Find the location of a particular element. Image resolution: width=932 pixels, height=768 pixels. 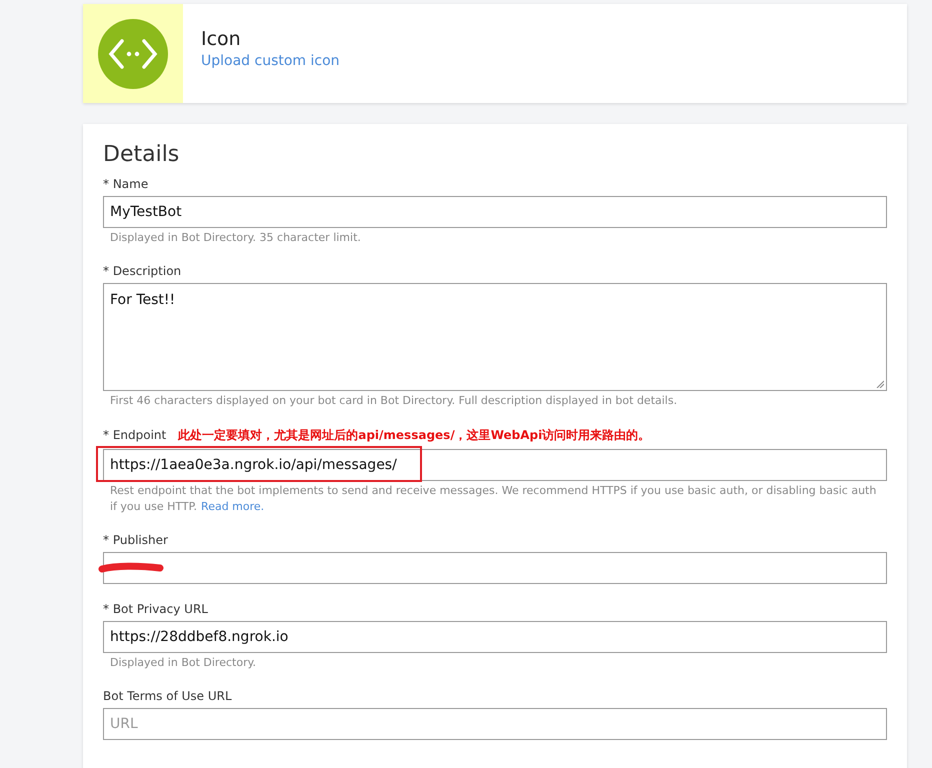

bot-icon is located at coordinates (133, 53).